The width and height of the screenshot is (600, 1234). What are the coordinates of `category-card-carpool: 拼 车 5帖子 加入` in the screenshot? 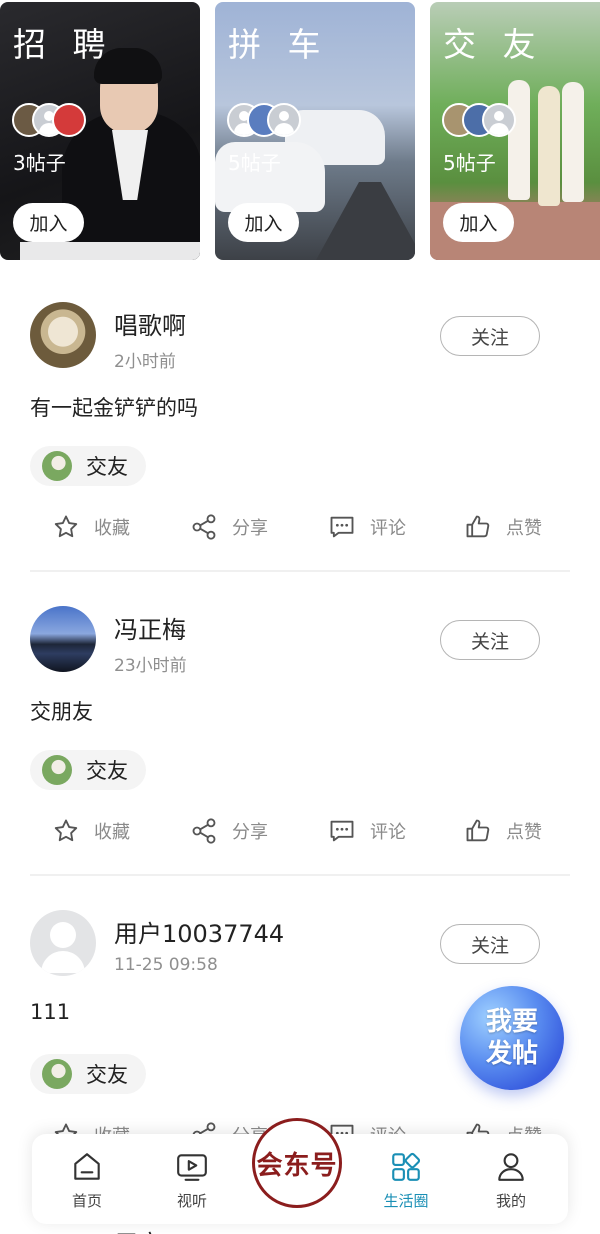 It's located at (315, 131).